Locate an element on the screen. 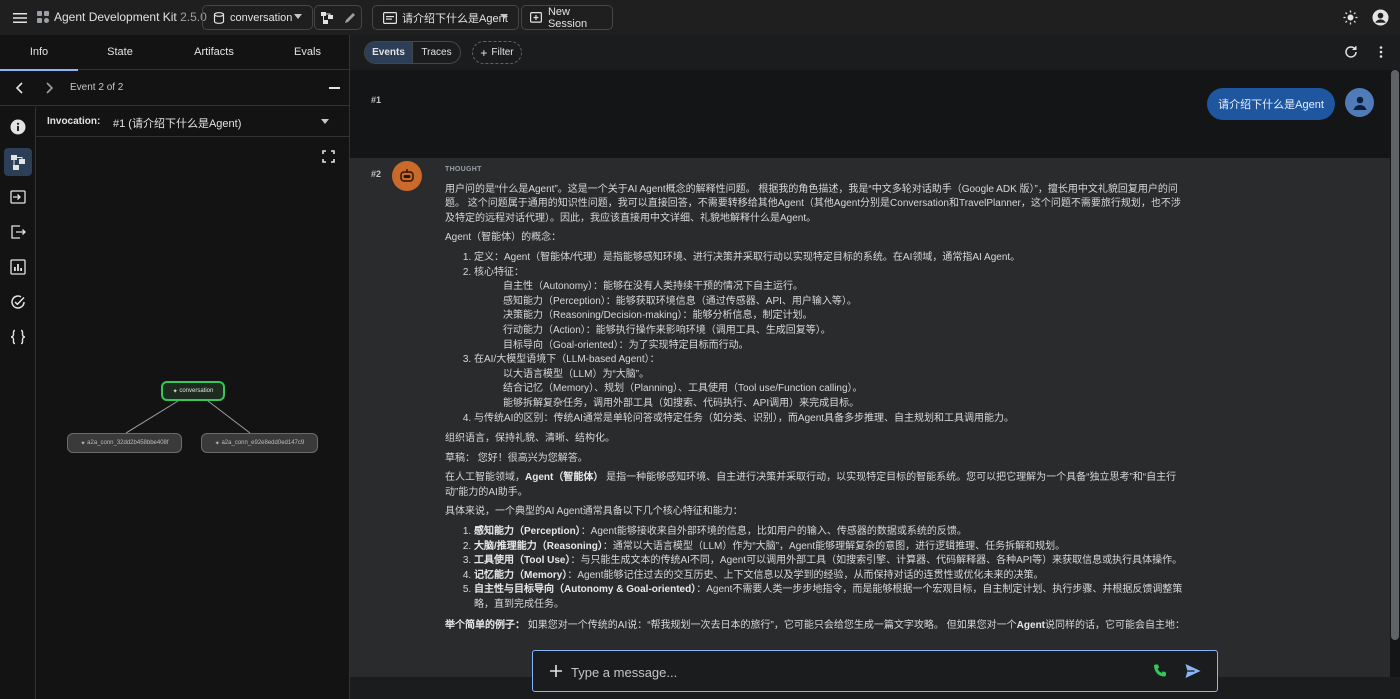 The image size is (1400, 699). bot-avatar is located at coordinates (407, 176).